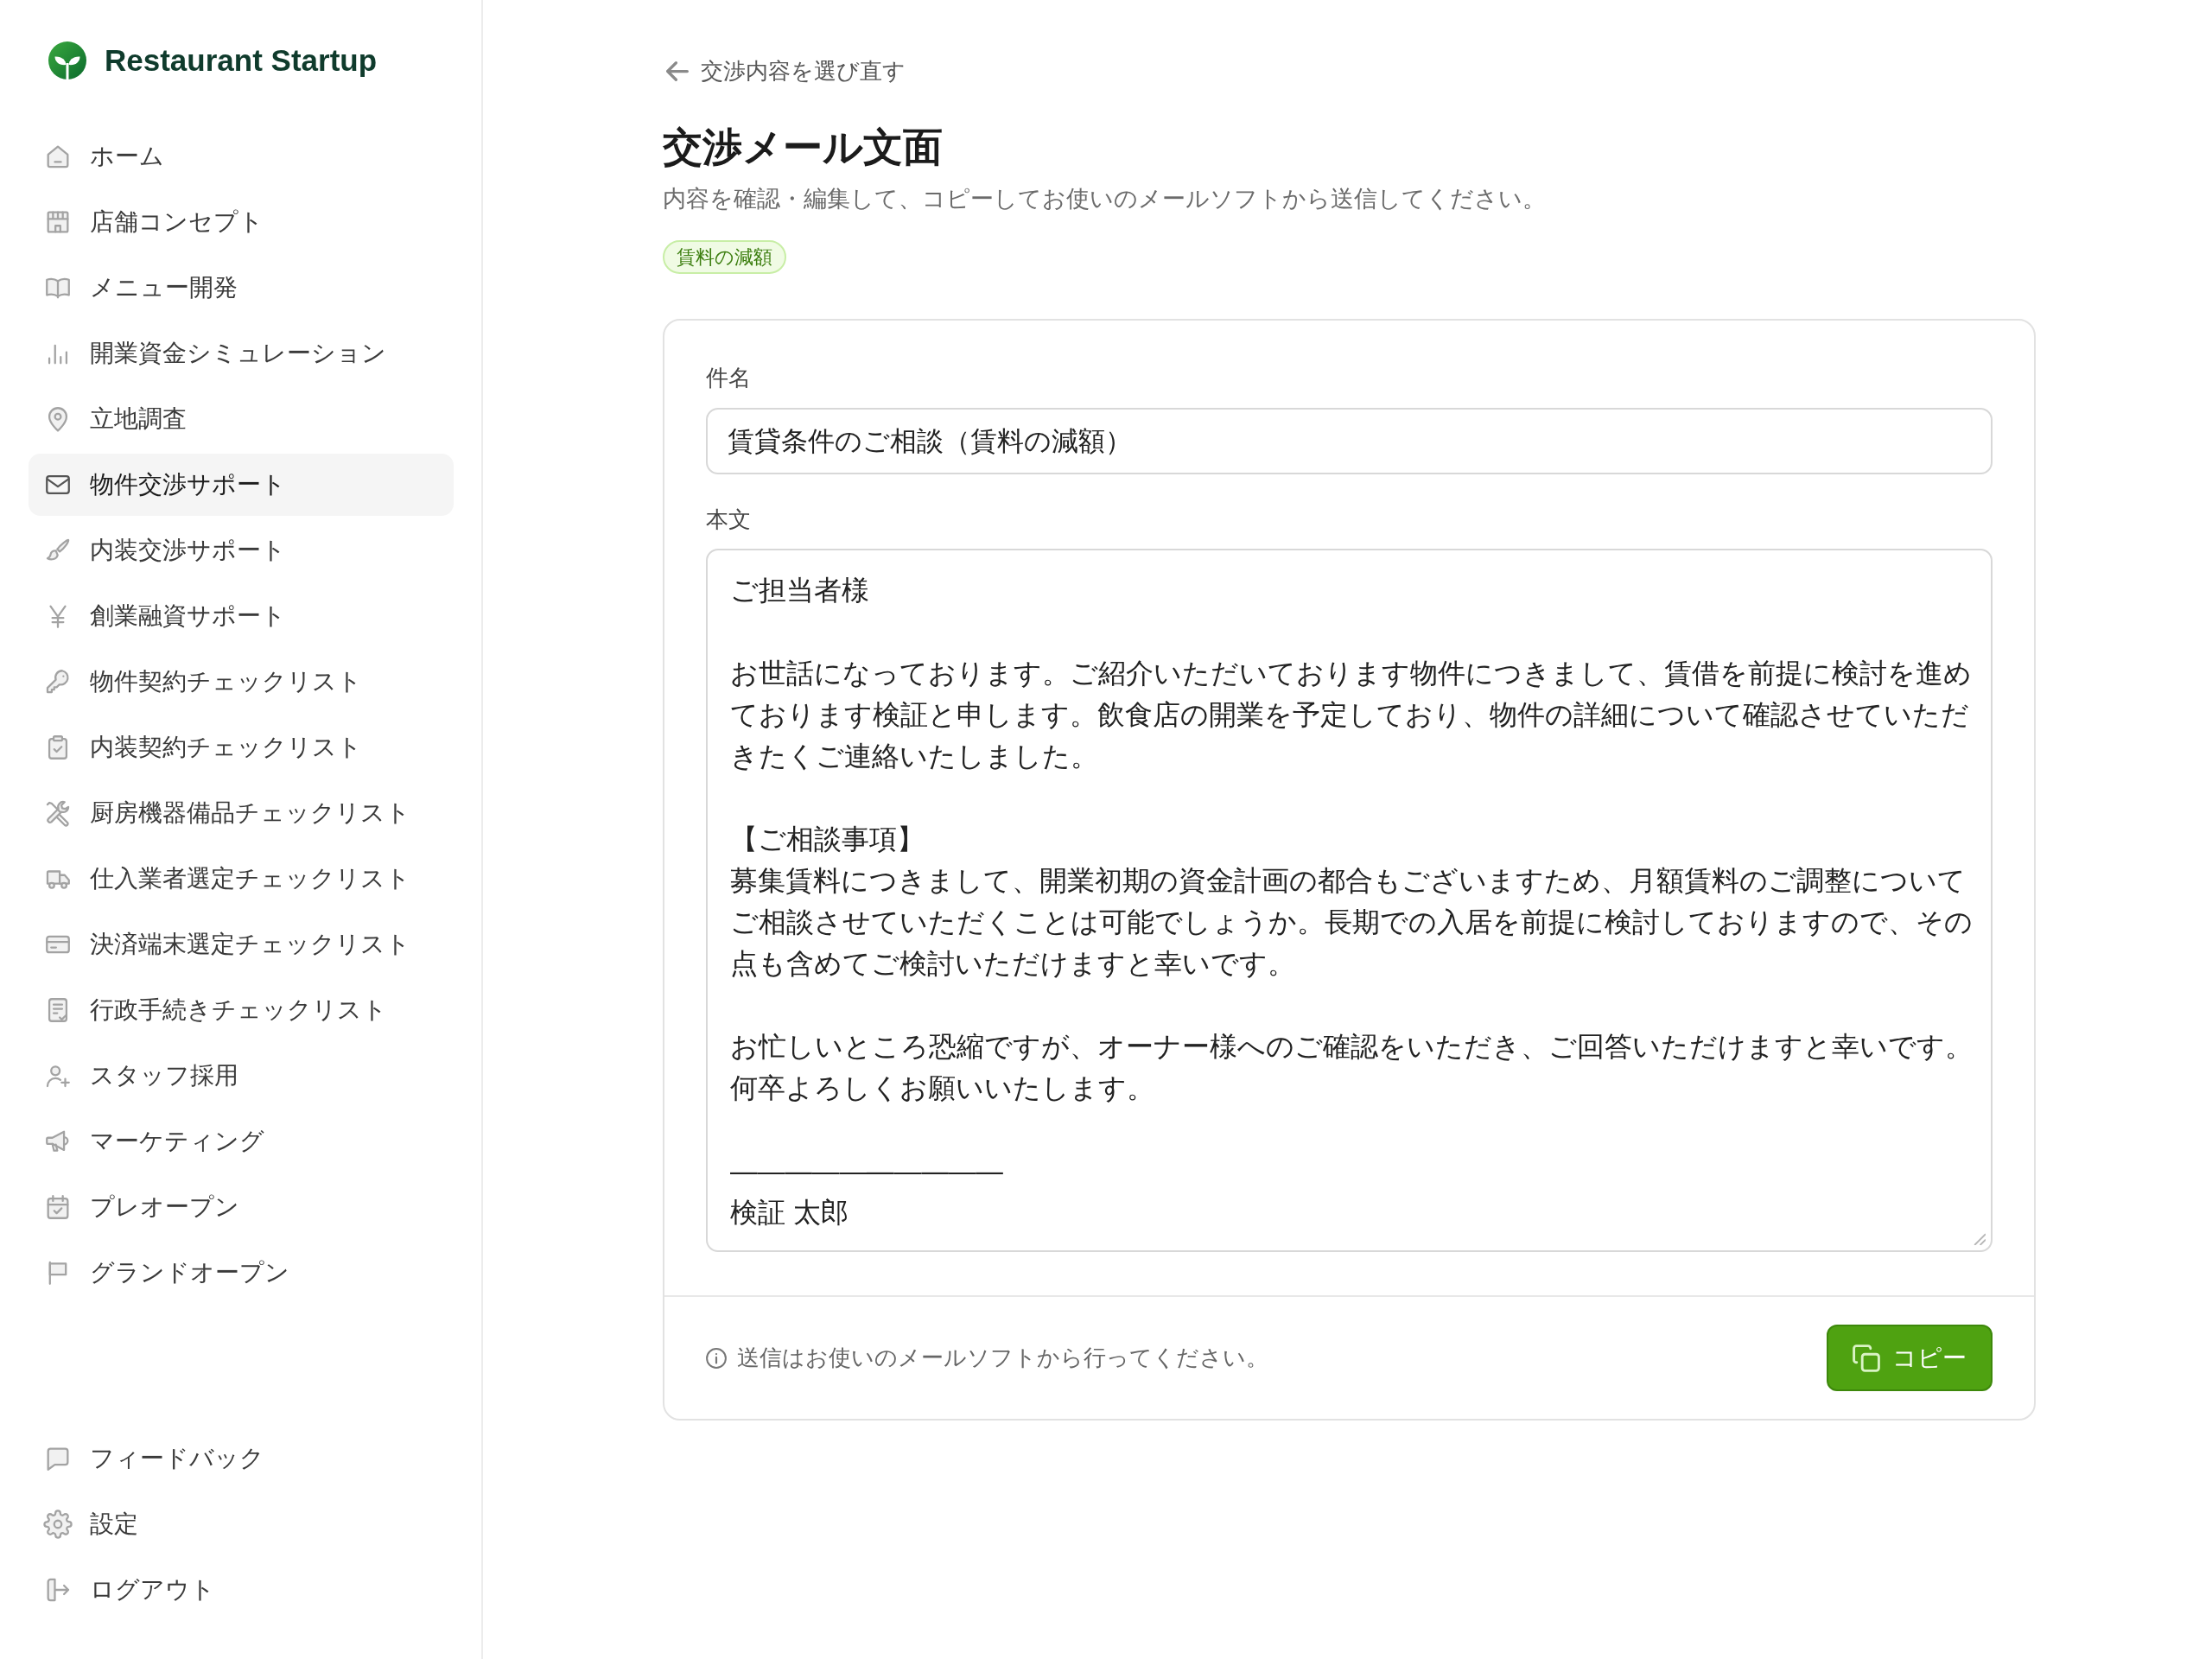 The image size is (2212, 1659). I want to click on copy-icon, so click(1866, 1358).